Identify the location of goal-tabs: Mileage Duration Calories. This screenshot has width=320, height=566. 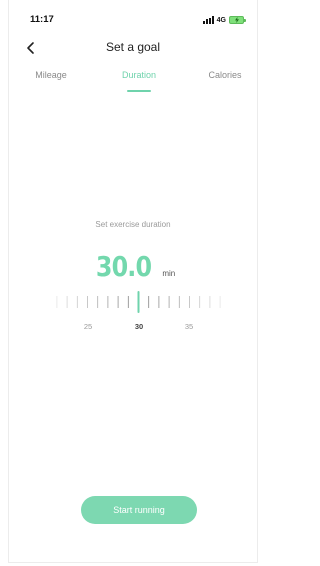
(133, 85).